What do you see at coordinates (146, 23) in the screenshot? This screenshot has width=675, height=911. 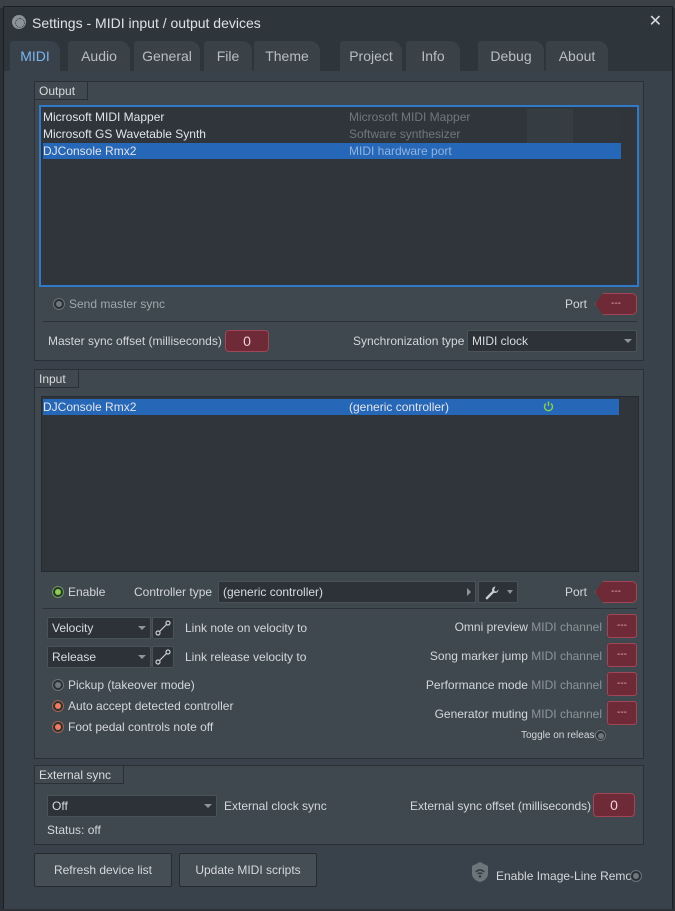 I see `window-title: Settings - MIDI input / output devices` at bounding box center [146, 23].